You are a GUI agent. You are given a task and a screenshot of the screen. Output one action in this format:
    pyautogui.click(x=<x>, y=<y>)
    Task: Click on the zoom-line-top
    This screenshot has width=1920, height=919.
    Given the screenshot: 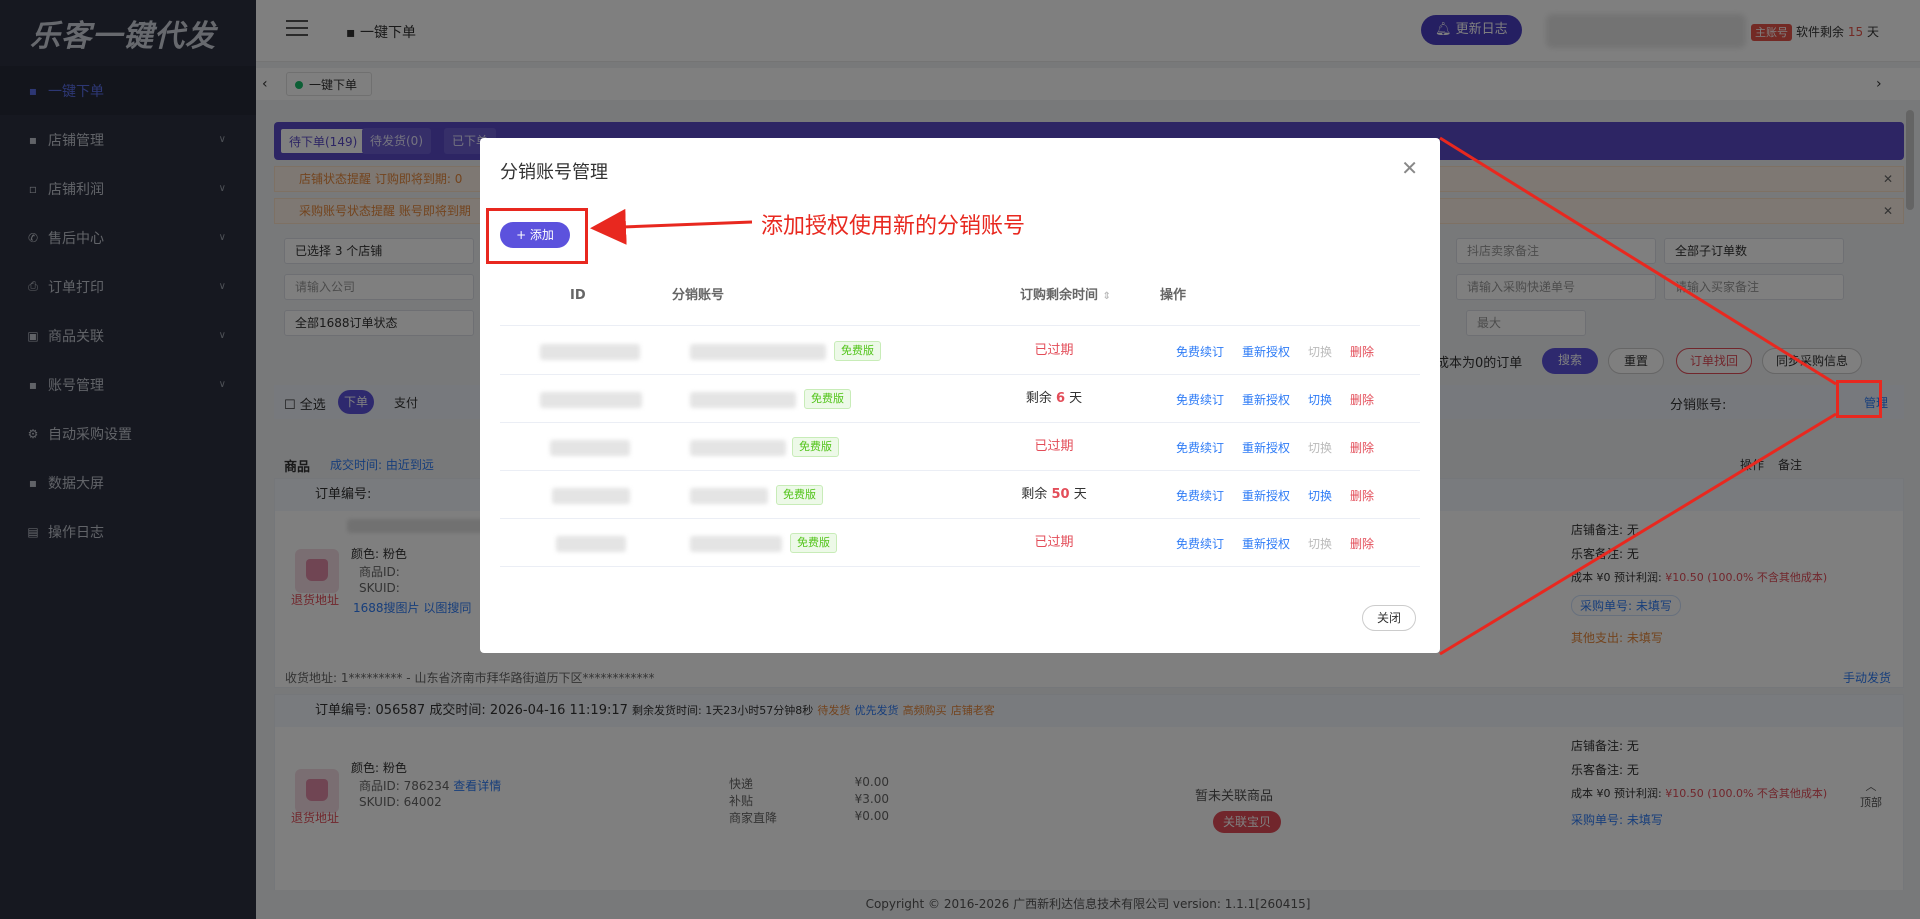 What is the action you would take?
    pyautogui.click(x=1638, y=261)
    